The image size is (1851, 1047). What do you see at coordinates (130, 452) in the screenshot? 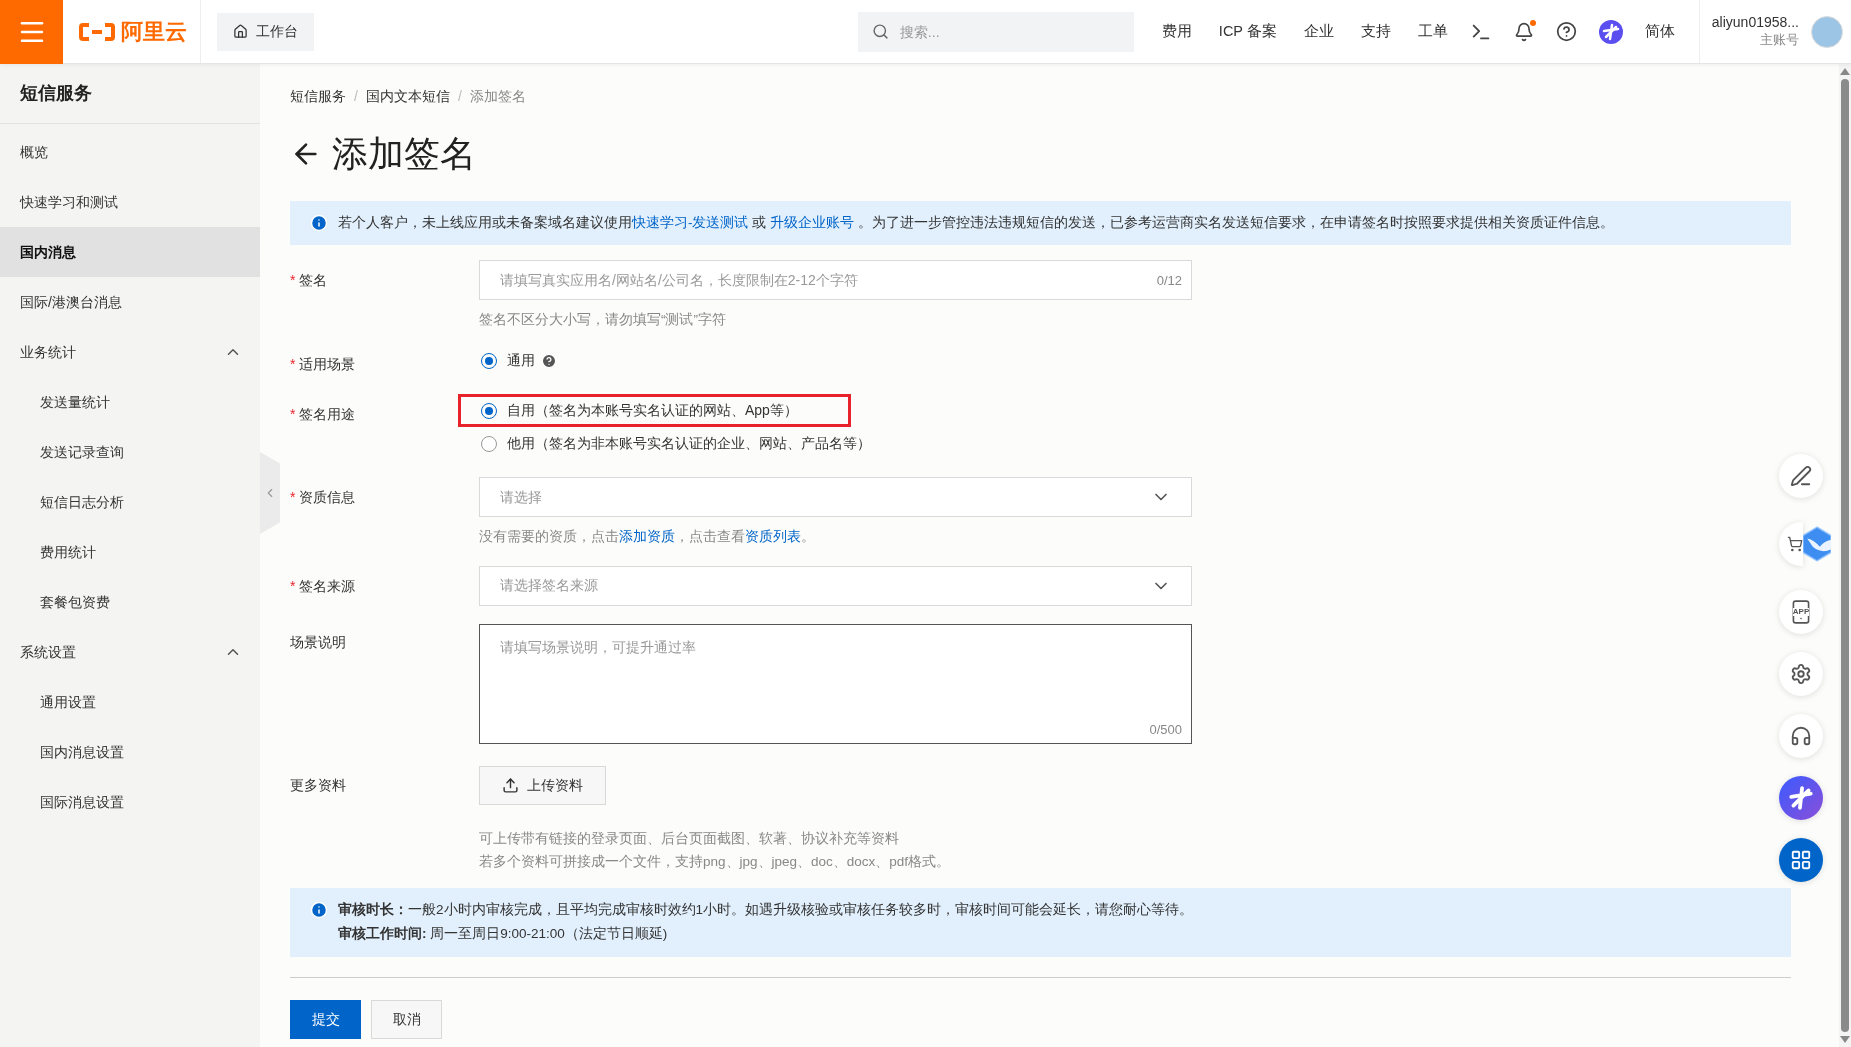
I see `sidebar-item: 发送记录查询` at bounding box center [130, 452].